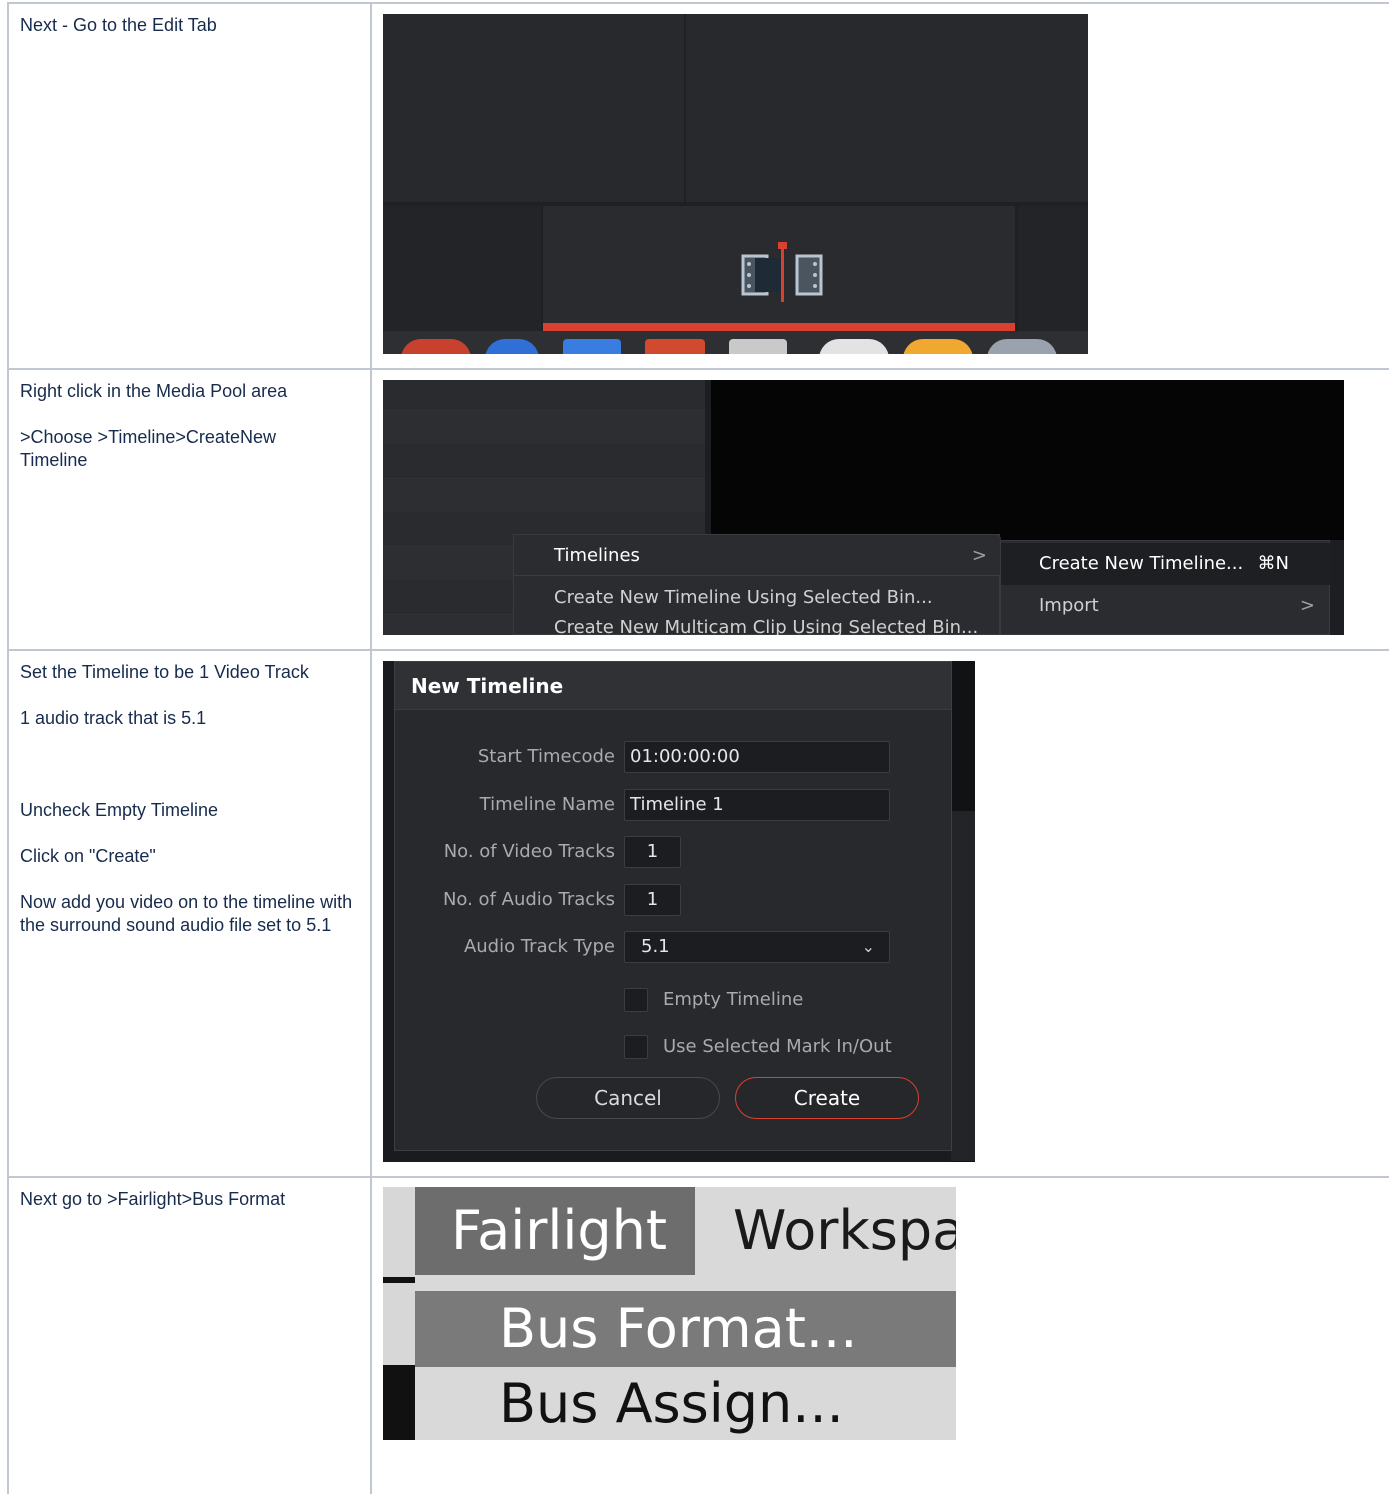  Describe the element at coordinates (868, 946) in the screenshot. I see `chevron-down-icon: ⌄` at that location.